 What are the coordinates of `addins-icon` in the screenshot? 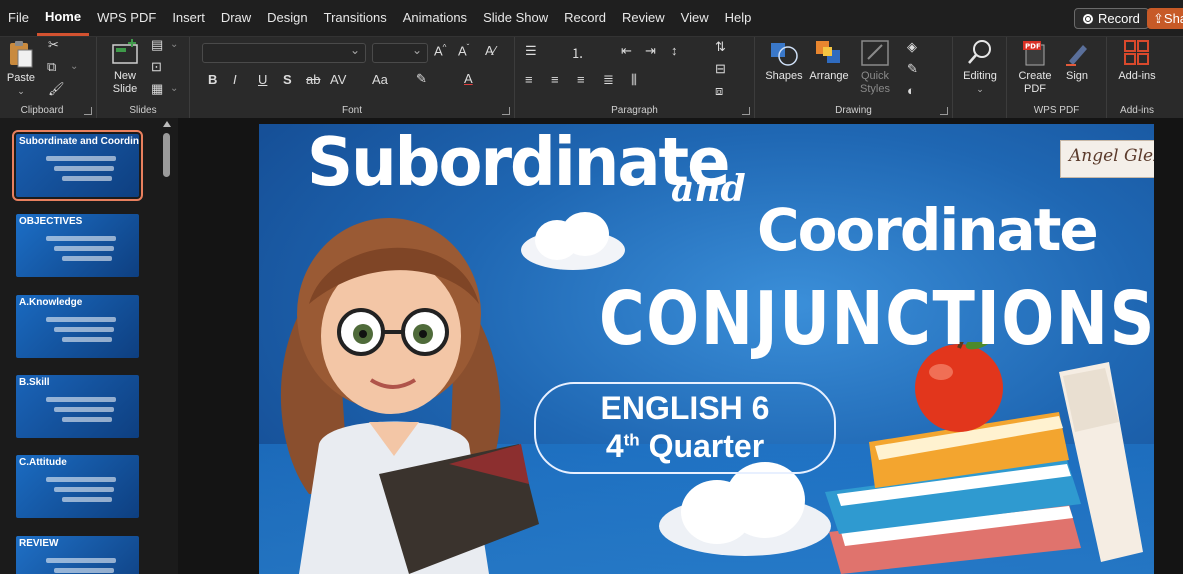 It's located at (1136, 52).